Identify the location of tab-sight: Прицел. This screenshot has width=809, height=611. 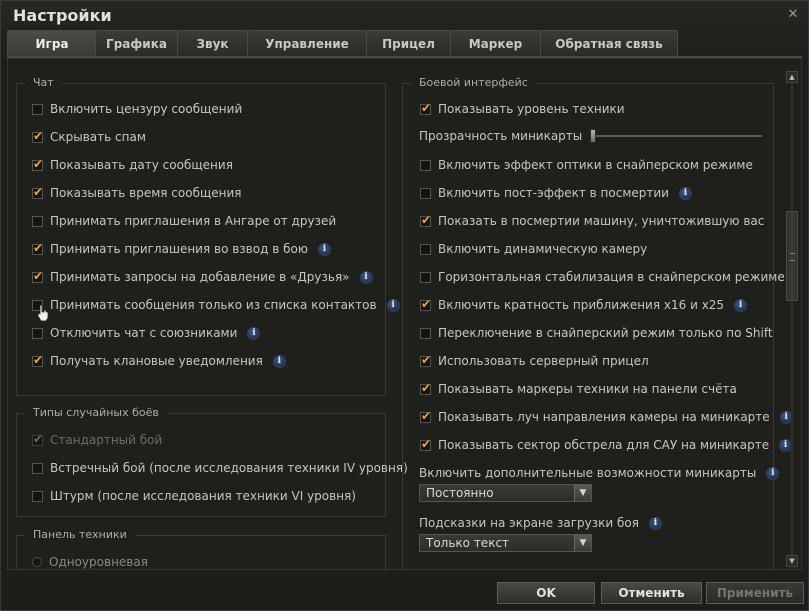
(408, 43).